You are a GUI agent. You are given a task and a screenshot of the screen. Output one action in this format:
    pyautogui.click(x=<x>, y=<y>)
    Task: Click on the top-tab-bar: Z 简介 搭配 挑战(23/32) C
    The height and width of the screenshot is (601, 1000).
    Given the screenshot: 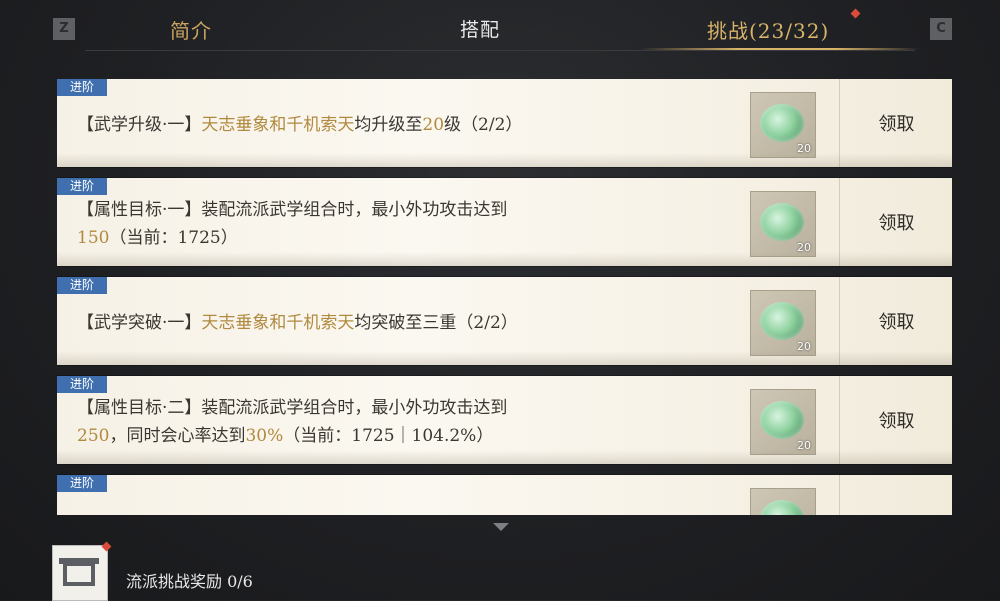 What is the action you would take?
    pyautogui.click(x=500, y=30)
    